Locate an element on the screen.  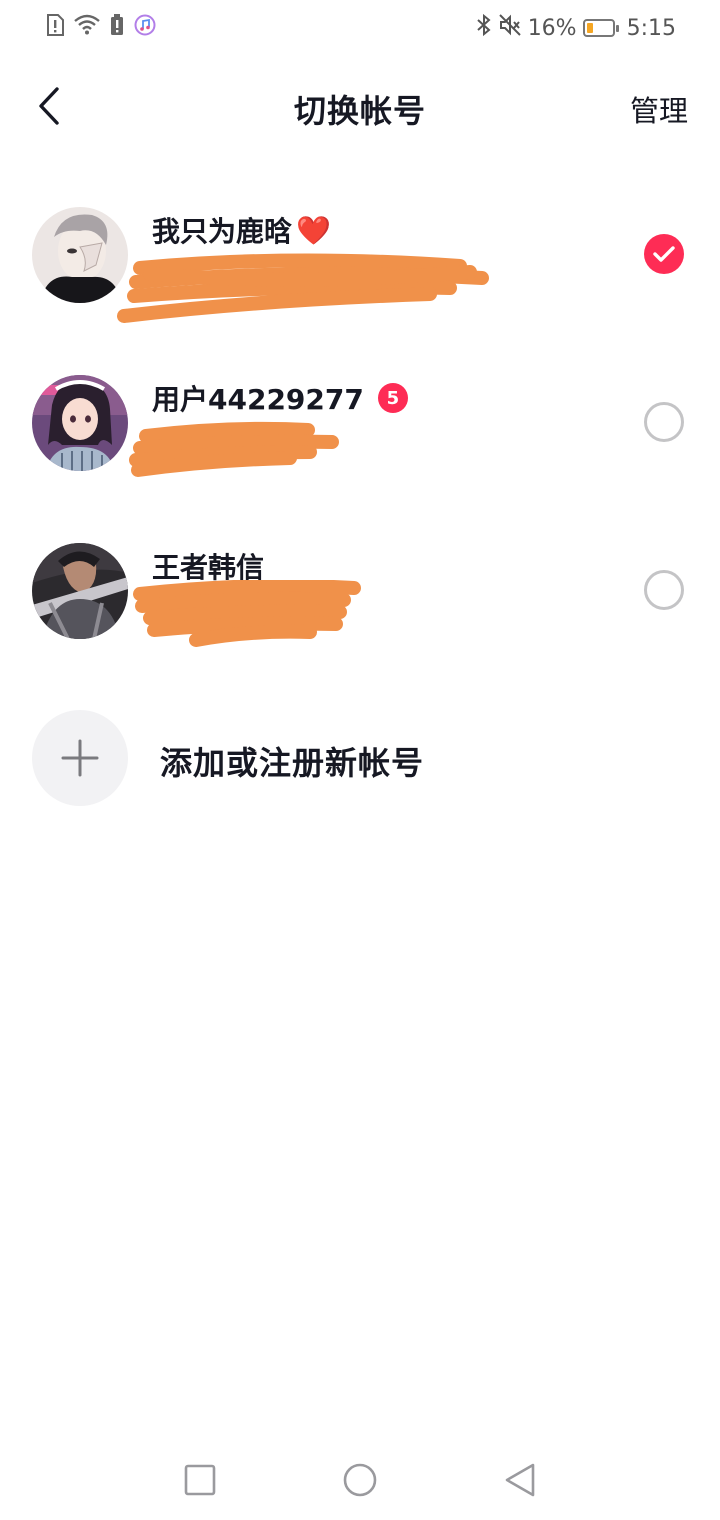
battery-level-fill is located at coordinates (589, 28).